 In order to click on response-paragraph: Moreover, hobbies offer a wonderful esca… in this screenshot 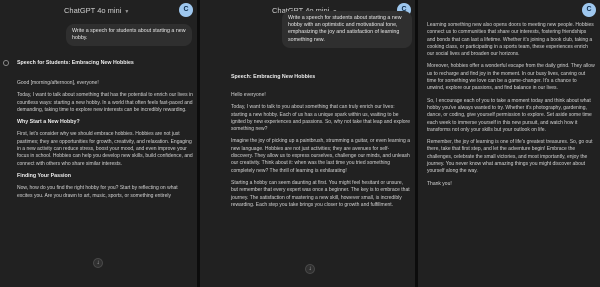, I will do `click(511, 77)`.